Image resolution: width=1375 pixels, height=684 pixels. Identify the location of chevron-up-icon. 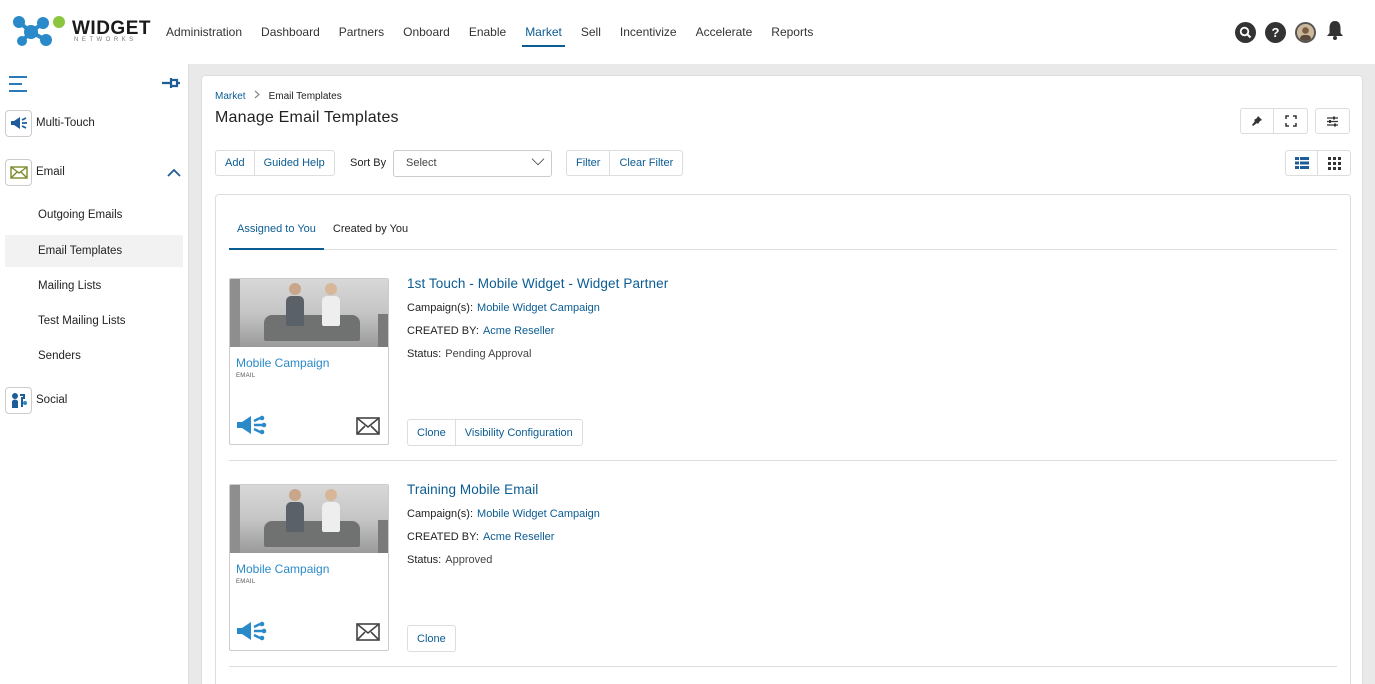
(174, 172).